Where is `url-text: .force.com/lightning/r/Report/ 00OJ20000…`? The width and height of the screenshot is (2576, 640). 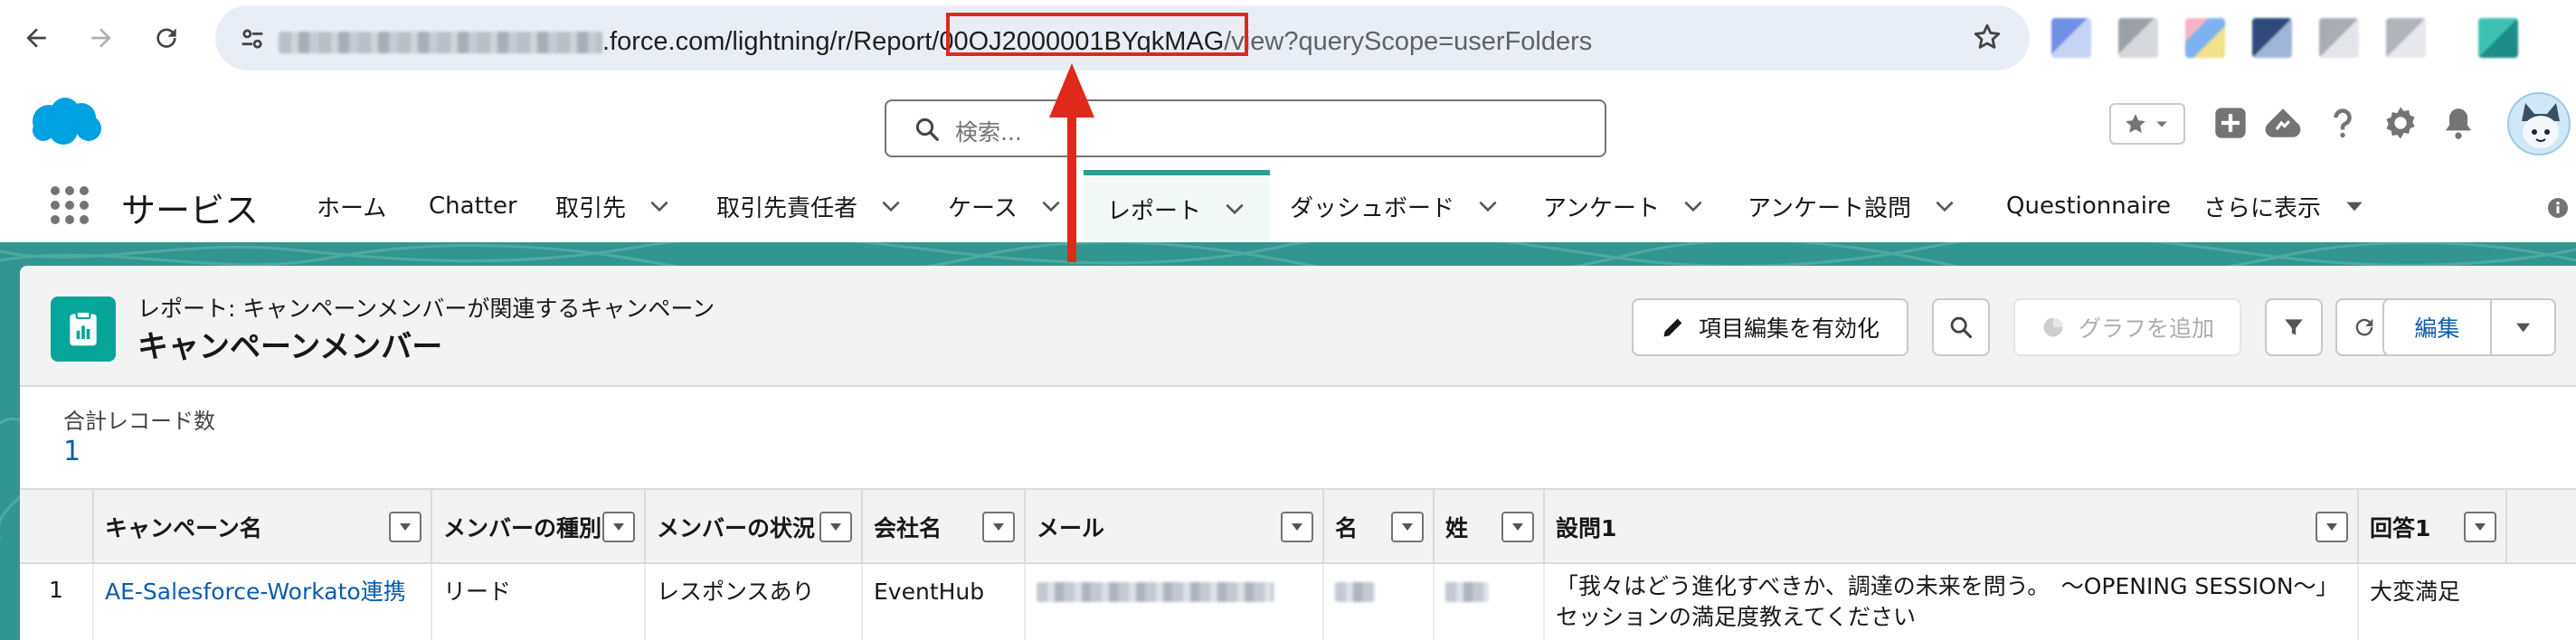 url-text: .force.com/lightning/r/Report/ 00OJ20000… is located at coordinates (935, 42).